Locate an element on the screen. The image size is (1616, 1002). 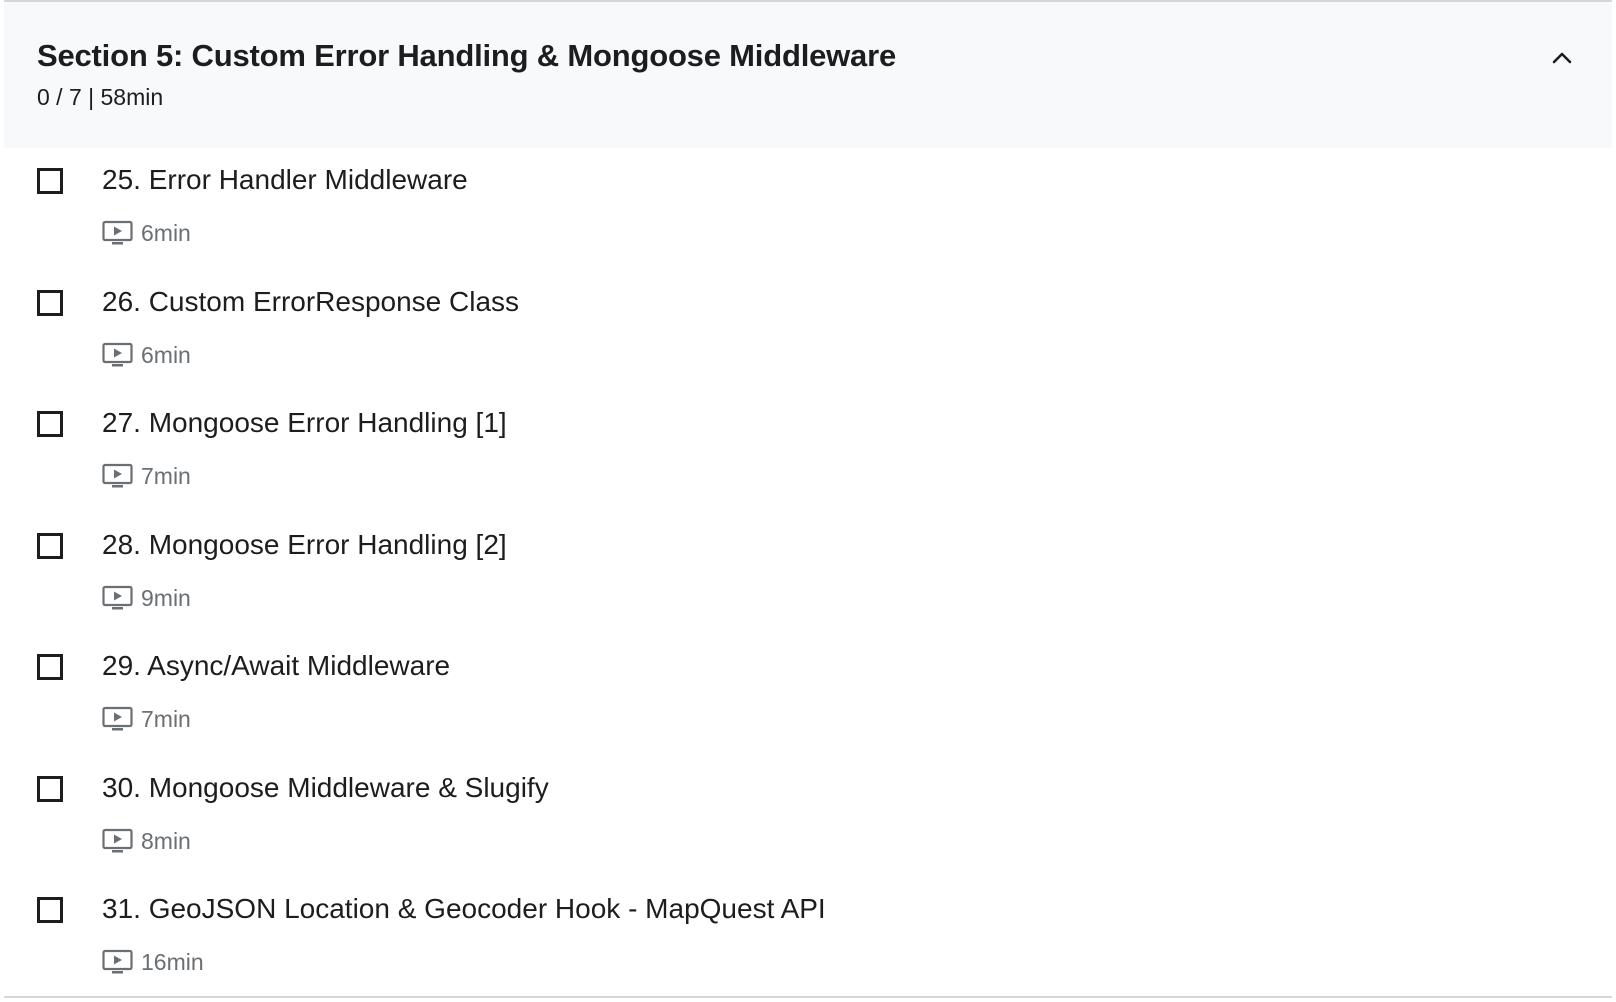
lecture-meta: 9min is located at coordinates (146, 598).